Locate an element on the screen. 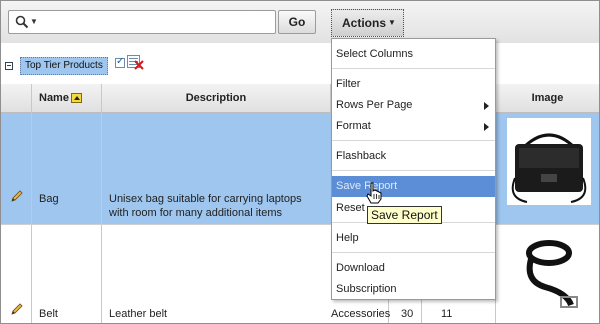 The image size is (600, 324). menu-item-label: Rows Per Page is located at coordinates (374, 105).